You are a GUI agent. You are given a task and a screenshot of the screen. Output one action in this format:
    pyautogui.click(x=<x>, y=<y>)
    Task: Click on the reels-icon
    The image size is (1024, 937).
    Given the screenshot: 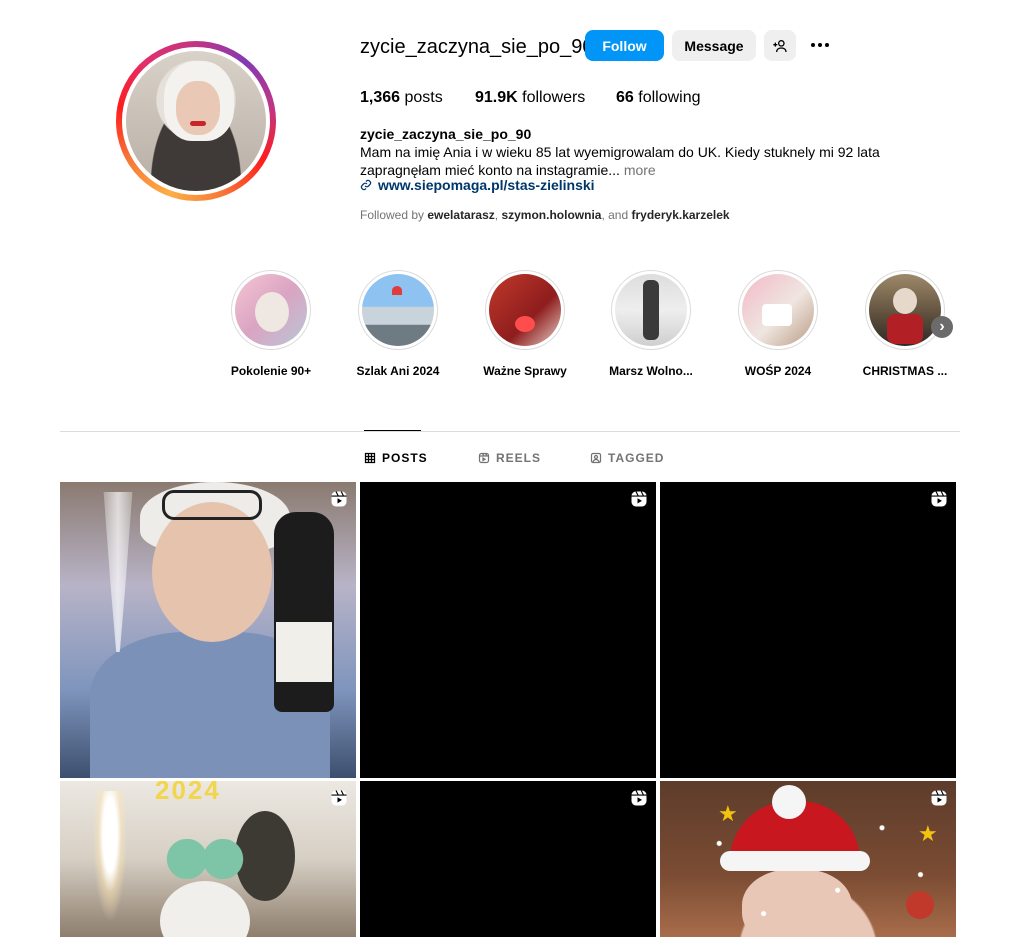 What is the action you would take?
    pyautogui.click(x=484, y=458)
    